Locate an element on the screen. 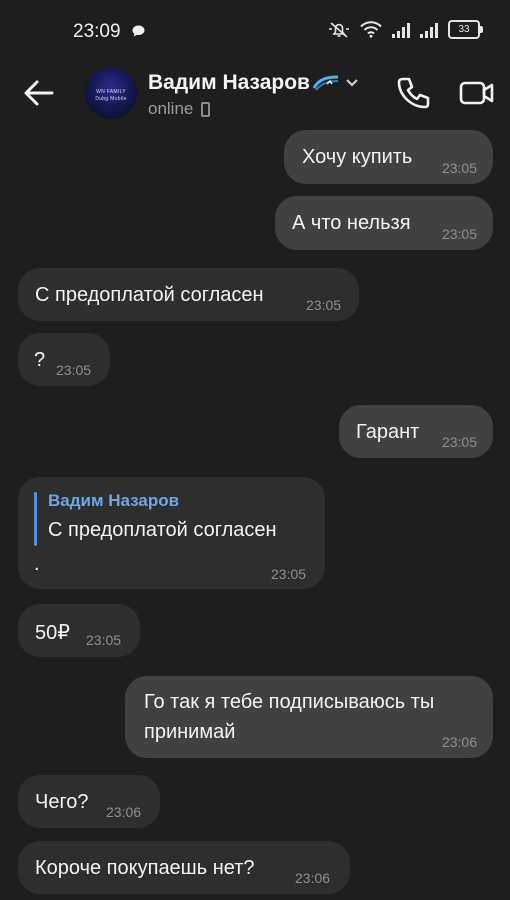  message-text: Чего? is located at coordinates (62, 802).